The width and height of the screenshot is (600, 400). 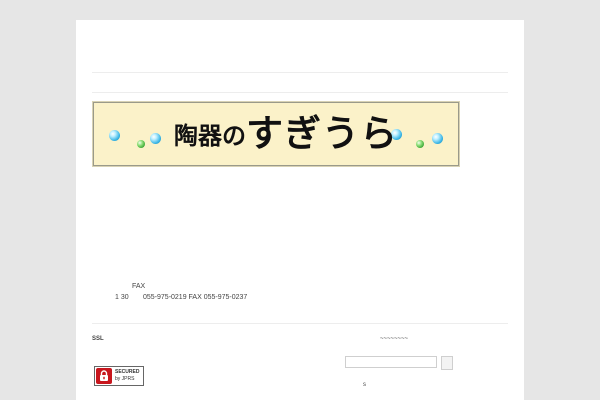 What do you see at coordinates (127, 375) in the screenshot?
I see `ssl-seal-text: SECURED by JPRS` at bounding box center [127, 375].